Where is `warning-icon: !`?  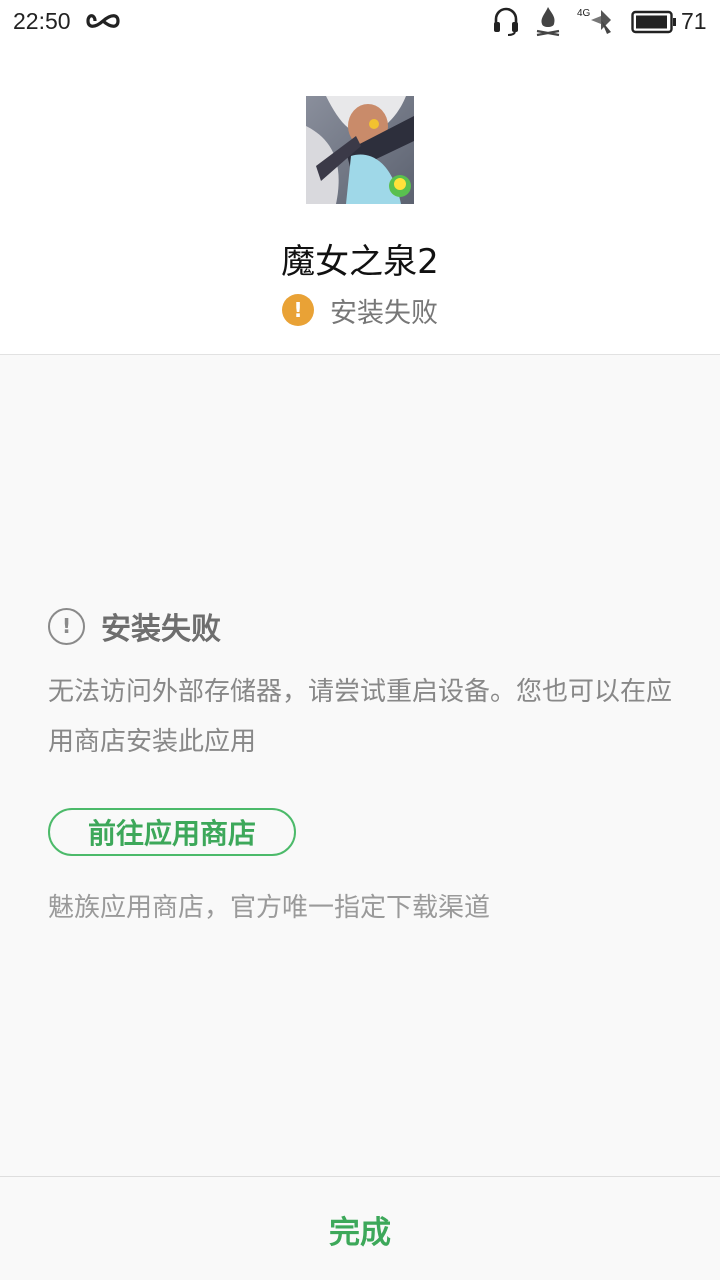 warning-icon: ! is located at coordinates (298, 310).